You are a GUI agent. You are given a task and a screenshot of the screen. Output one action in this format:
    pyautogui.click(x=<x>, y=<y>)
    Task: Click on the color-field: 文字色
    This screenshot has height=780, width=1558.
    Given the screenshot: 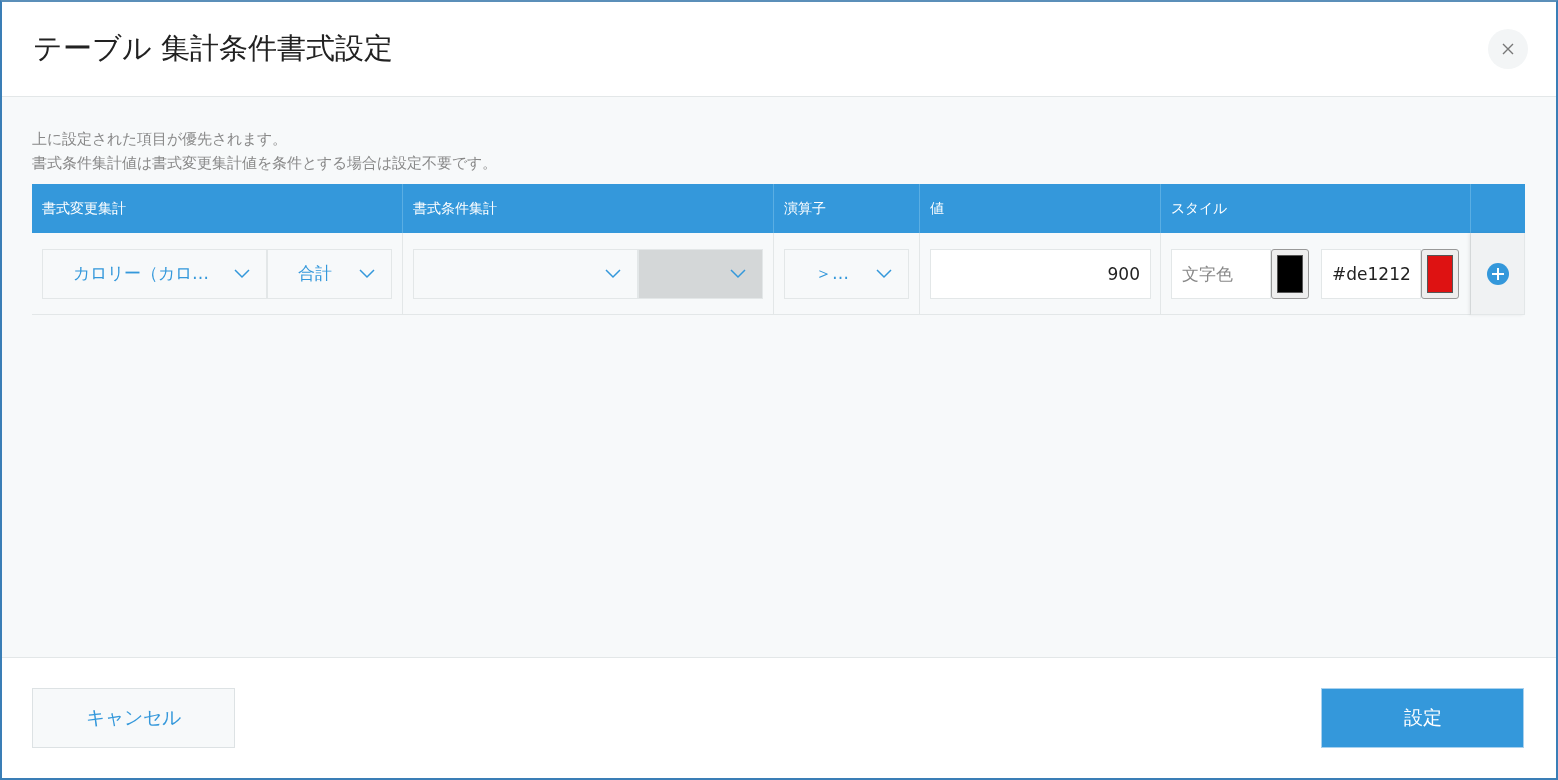 What is the action you would take?
    pyautogui.click(x=1221, y=273)
    